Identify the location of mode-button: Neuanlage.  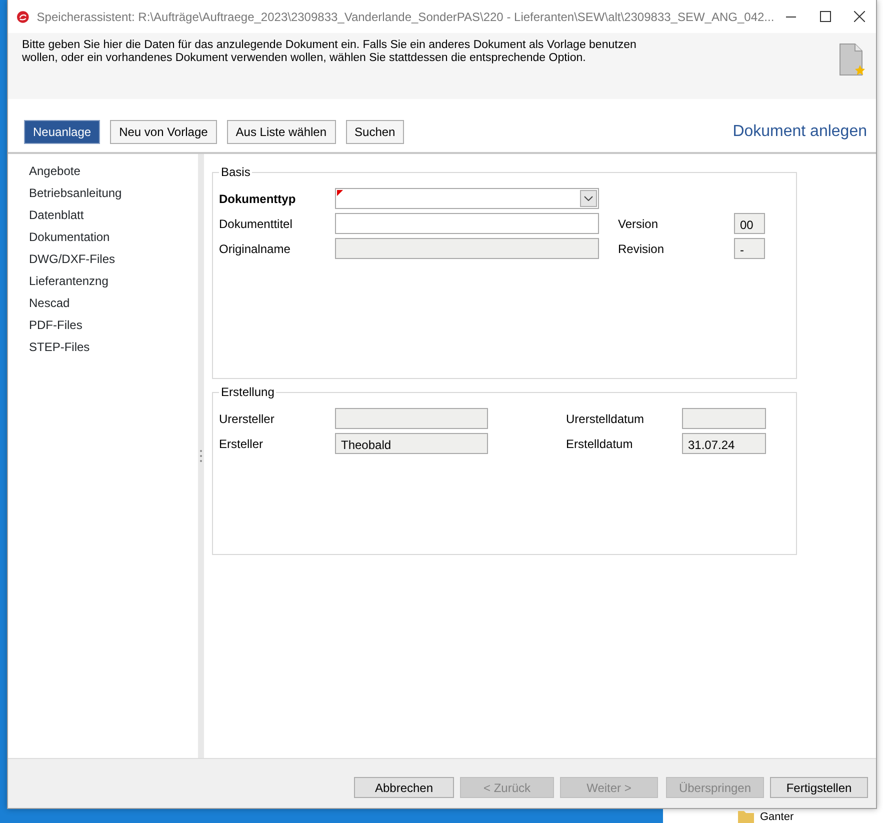
(62, 132).